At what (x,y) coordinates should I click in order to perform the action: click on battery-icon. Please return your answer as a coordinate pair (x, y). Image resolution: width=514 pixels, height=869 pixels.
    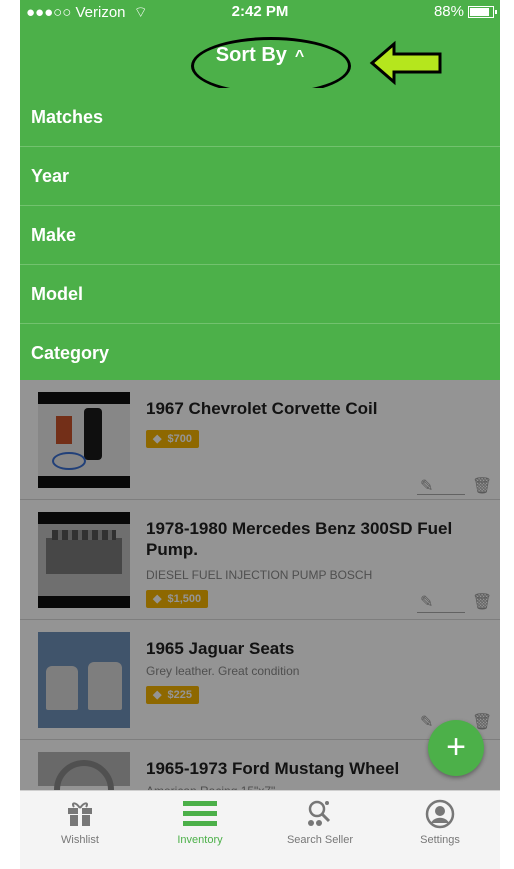
    Looking at the image, I should click on (482, 12).